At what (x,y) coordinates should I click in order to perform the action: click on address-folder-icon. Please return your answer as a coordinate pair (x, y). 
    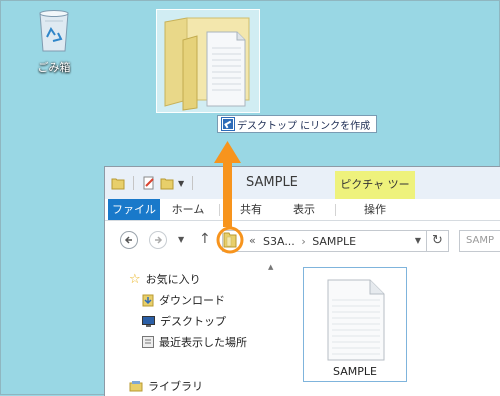
    Looking at the image, I should click on (230, 240).